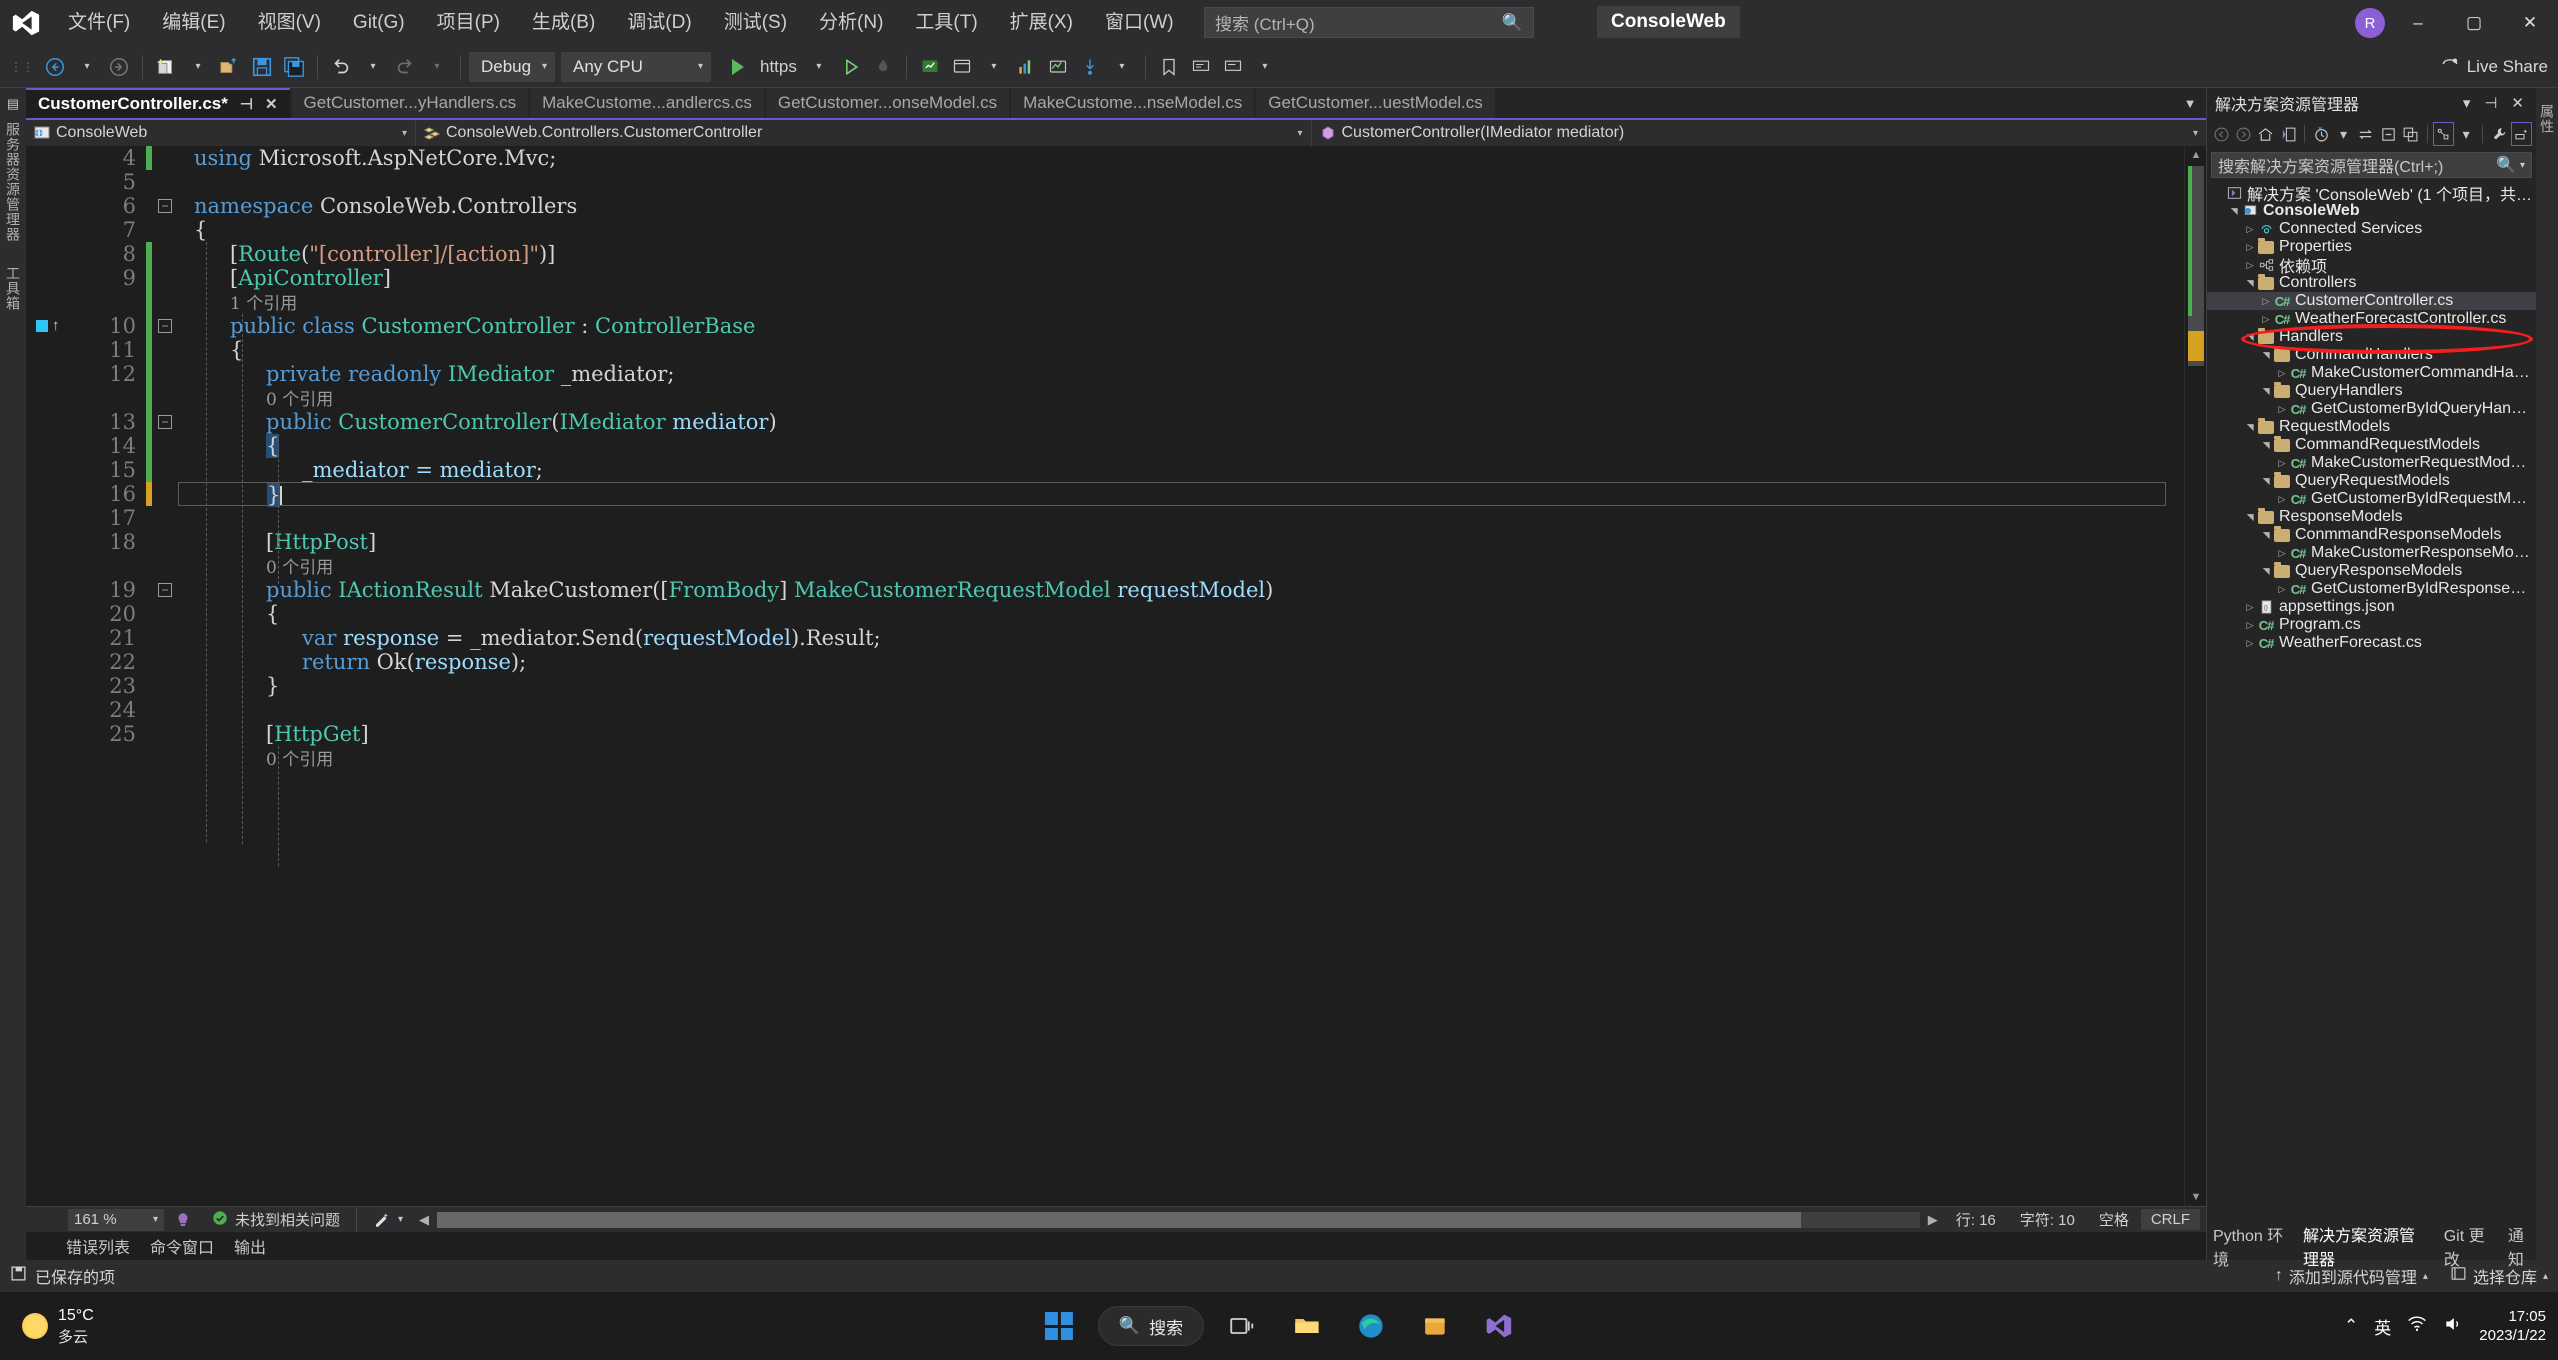 The height and width of the screenshot is (1360, 2558). What do you see at coordinates (636, 66) in the screenshot?
I see `platform-combo: Any CPU ▾` at bounding box center [636, 66].